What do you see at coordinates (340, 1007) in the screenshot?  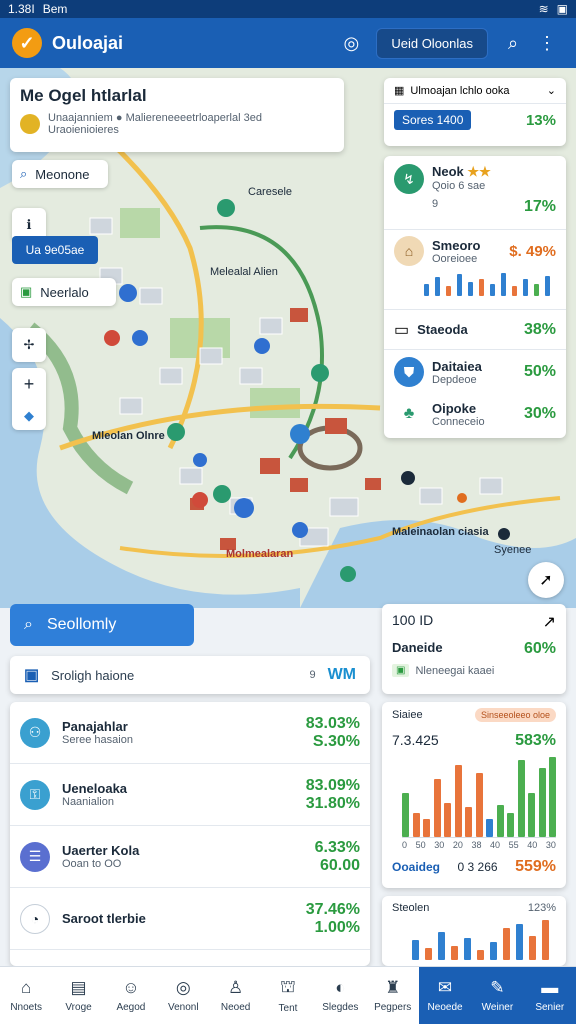 I see `nav-label: Slegdes` at bounding box center [340, 1007].